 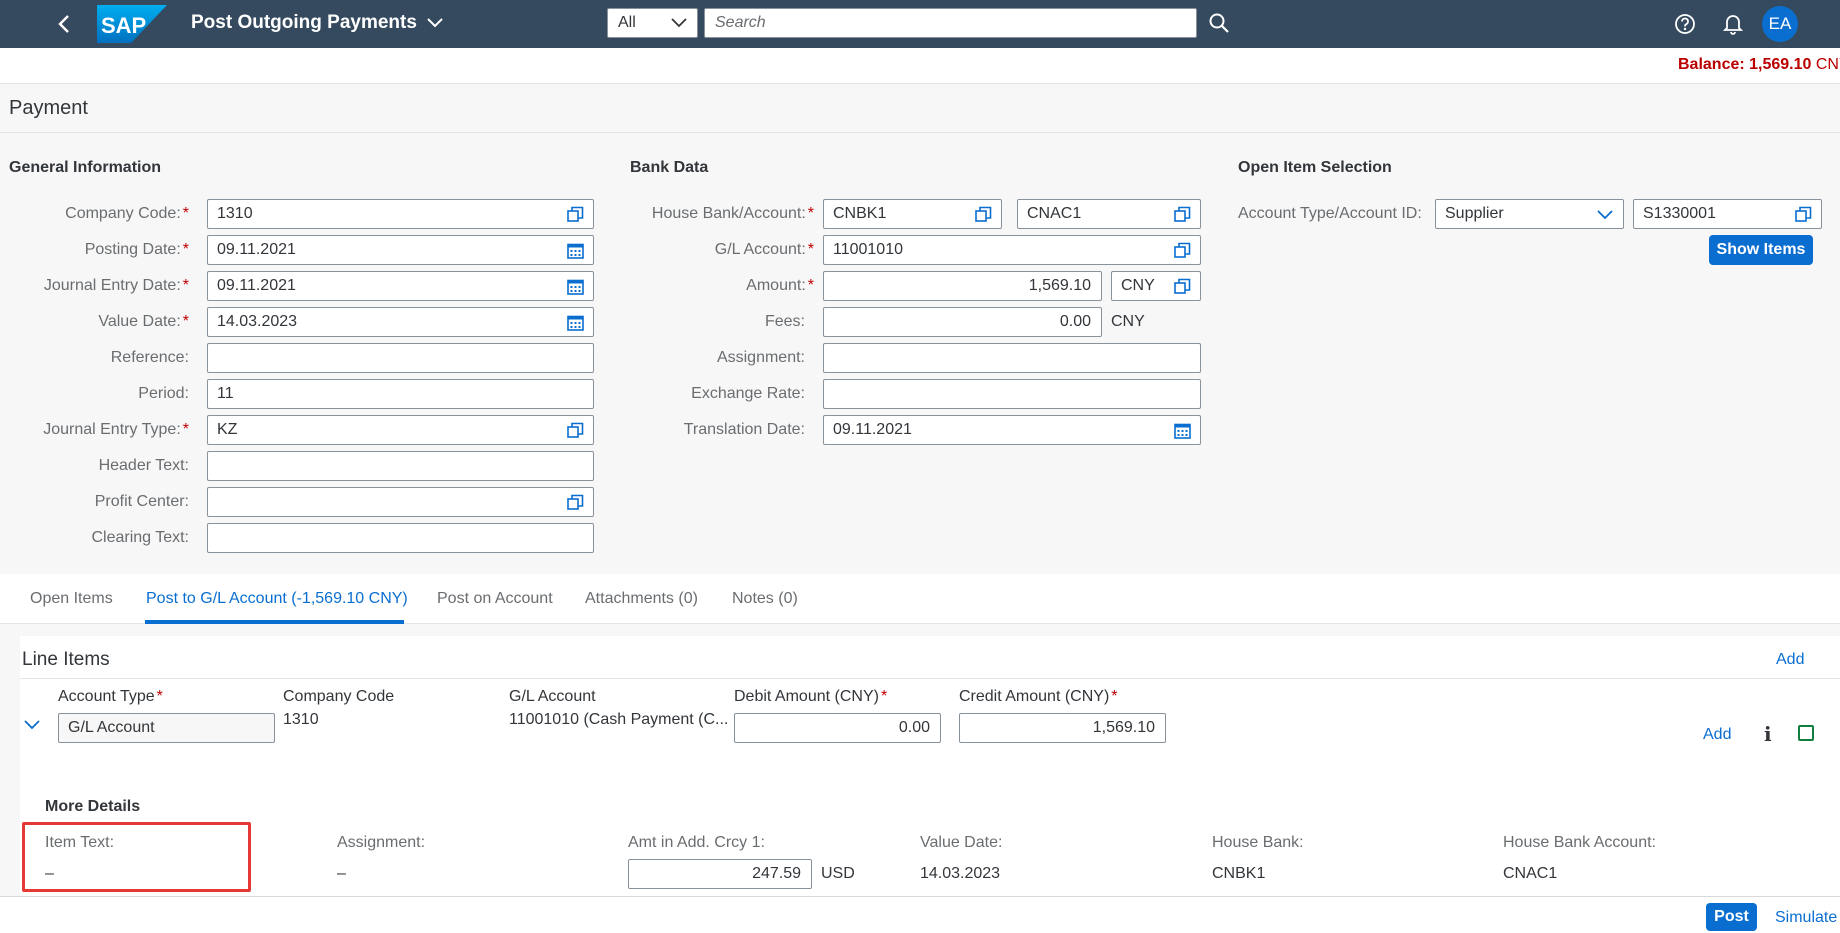 What do you see at coordinates (962, 286) in the screenshot?
I see `amount-field: 1,569.10` at bounding box center [962, 286].